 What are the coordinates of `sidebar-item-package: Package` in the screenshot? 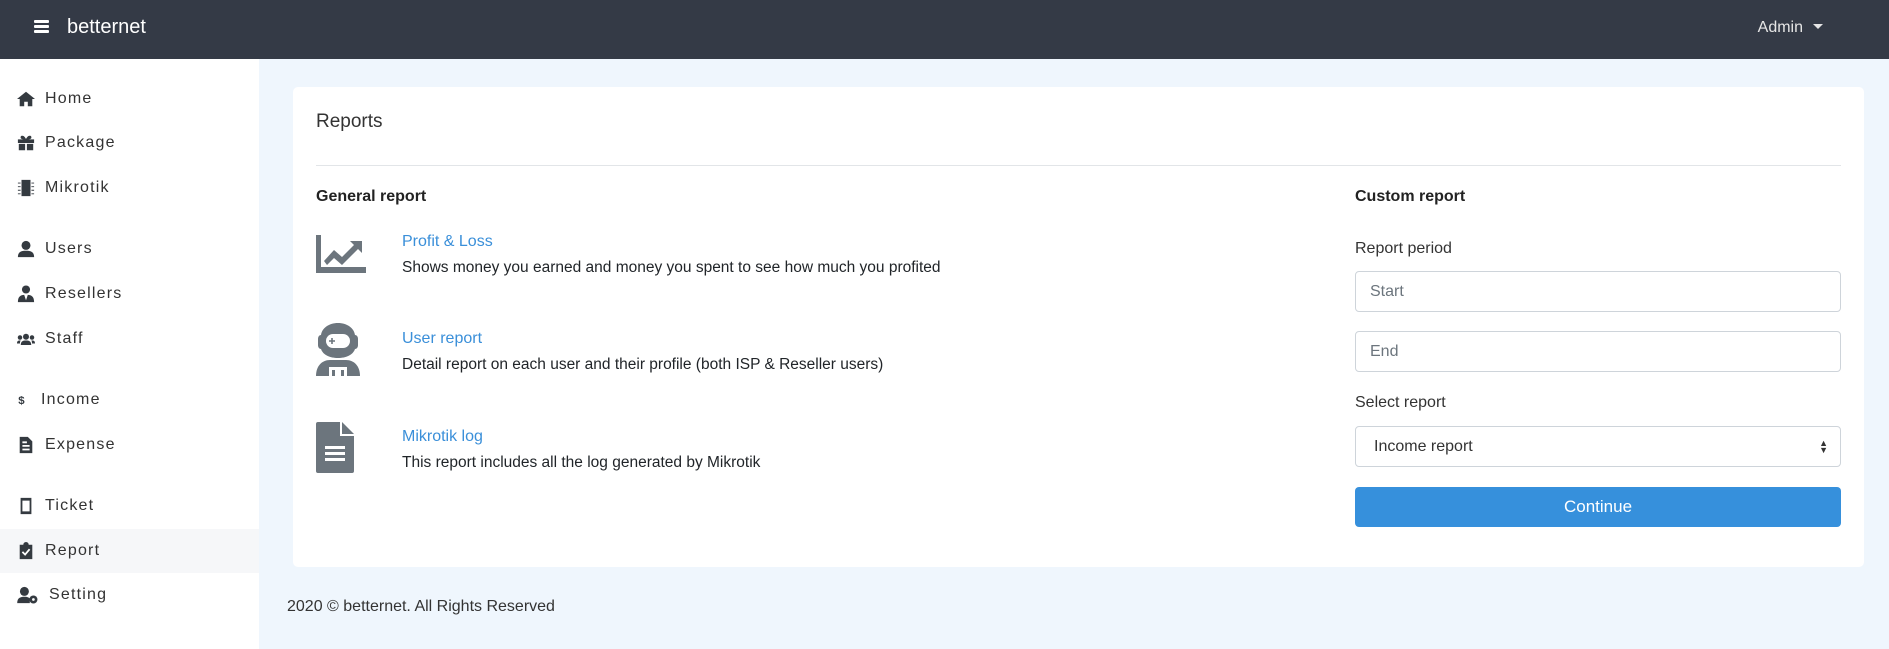 It's located at (129, 143).